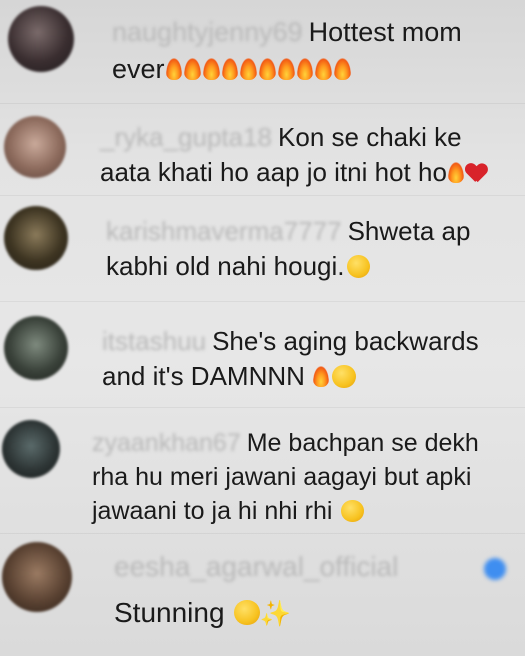 This screenshot has height=656, width=525. Describe the element at coordinates (154, 341) in the screenshot. I see `username: itstashuu` at that location.